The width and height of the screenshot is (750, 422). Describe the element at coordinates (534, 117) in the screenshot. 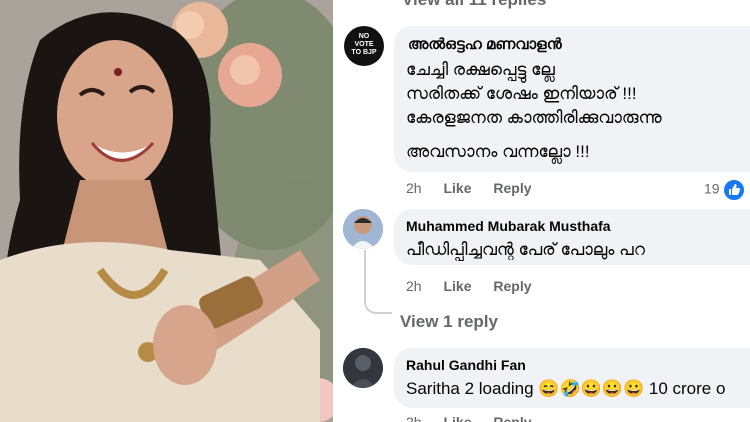

I see `comment-text-line: കേരളജനത കാത്തിരിക്കുവാരുന്നു` at that location.